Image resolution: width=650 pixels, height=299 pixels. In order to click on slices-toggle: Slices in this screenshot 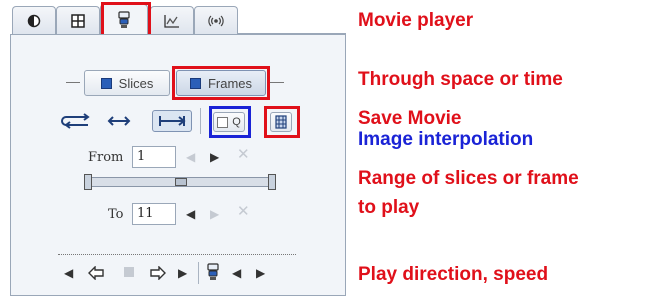, I will do `click(127, 83)`.